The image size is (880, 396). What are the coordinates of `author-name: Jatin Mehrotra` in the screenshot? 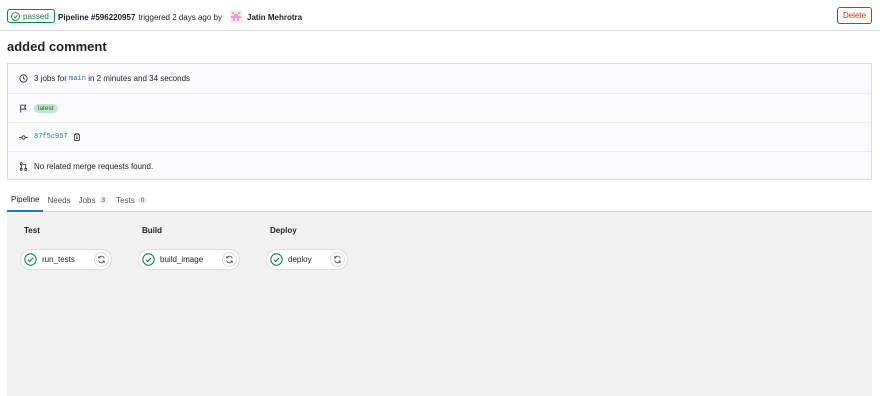 It's located at (274, 17).